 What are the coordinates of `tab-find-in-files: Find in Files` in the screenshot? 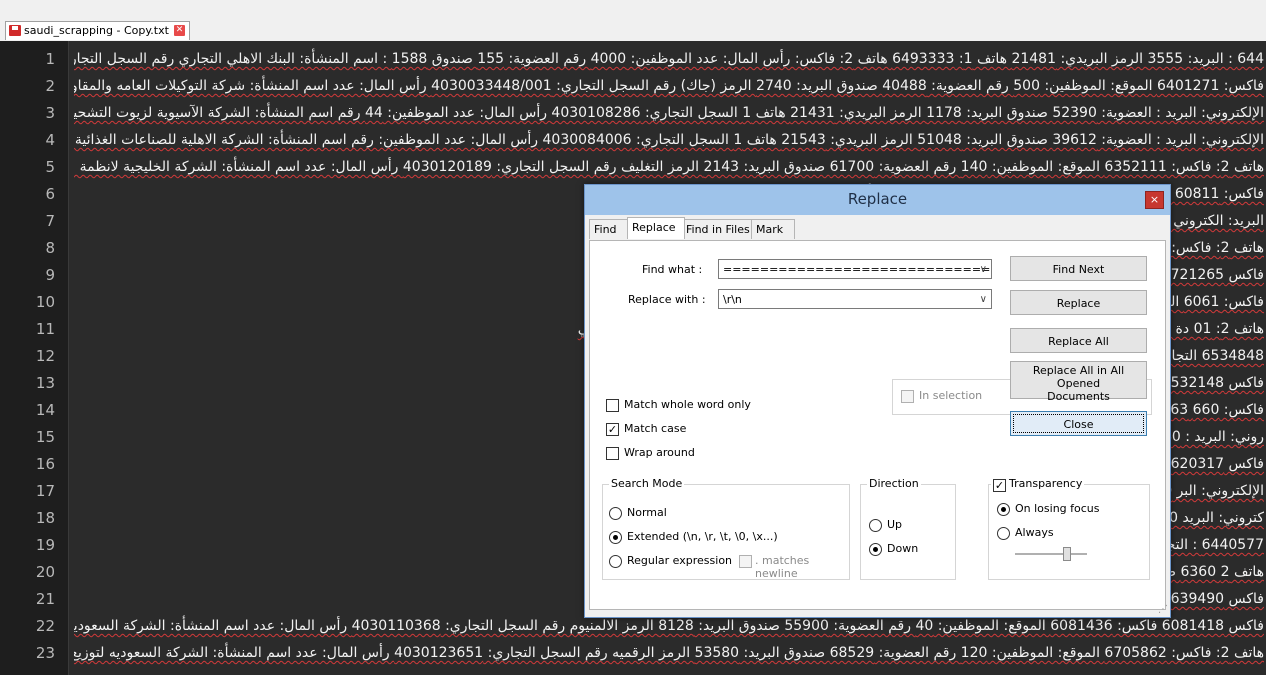 It's located at (718, 229).